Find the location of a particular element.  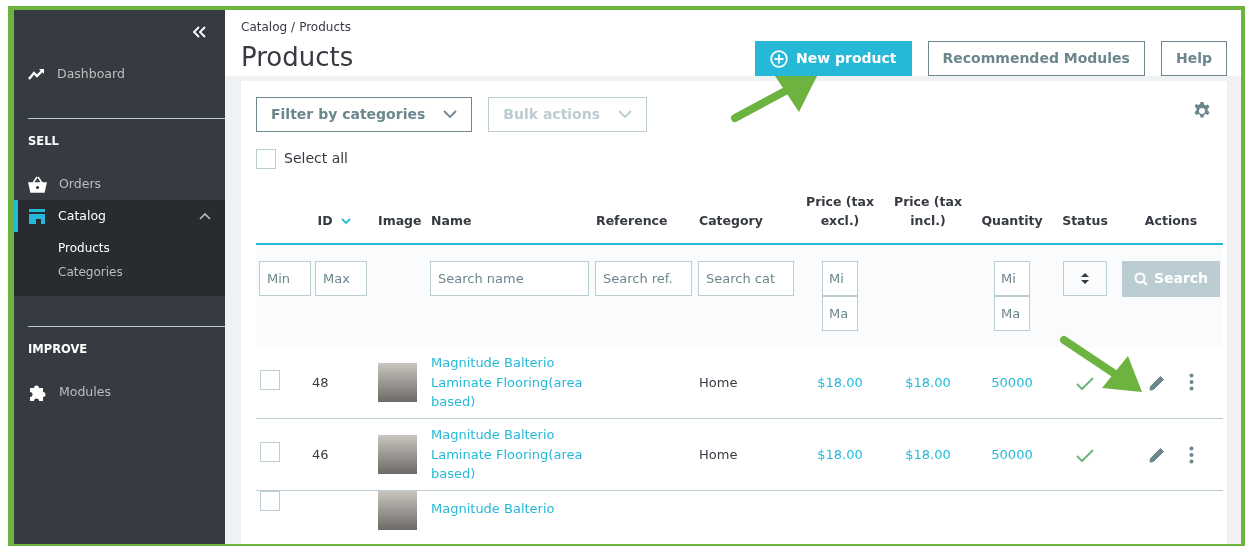

filter-field: Search ref. is located at coordinates (643, 278).